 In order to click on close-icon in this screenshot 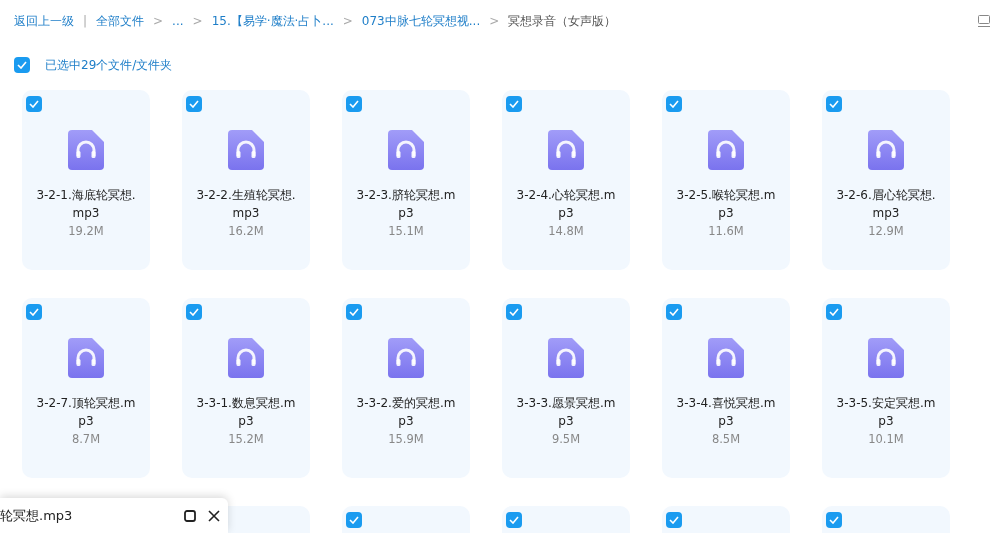, I will do `click(214, 515)`.